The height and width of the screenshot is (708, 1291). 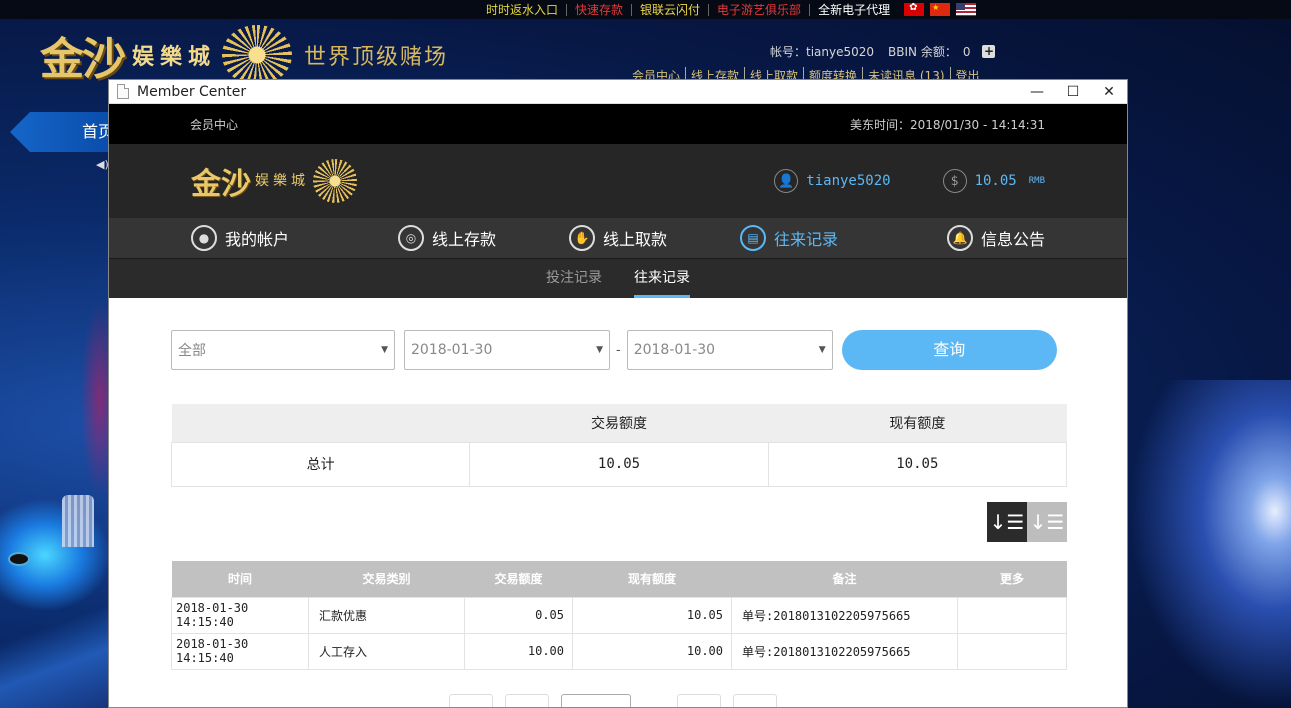 What do you see at coordinates (619, 423) in the screenshot?
I see `summary-header: 交易额度` at bounding box center [619, 423].